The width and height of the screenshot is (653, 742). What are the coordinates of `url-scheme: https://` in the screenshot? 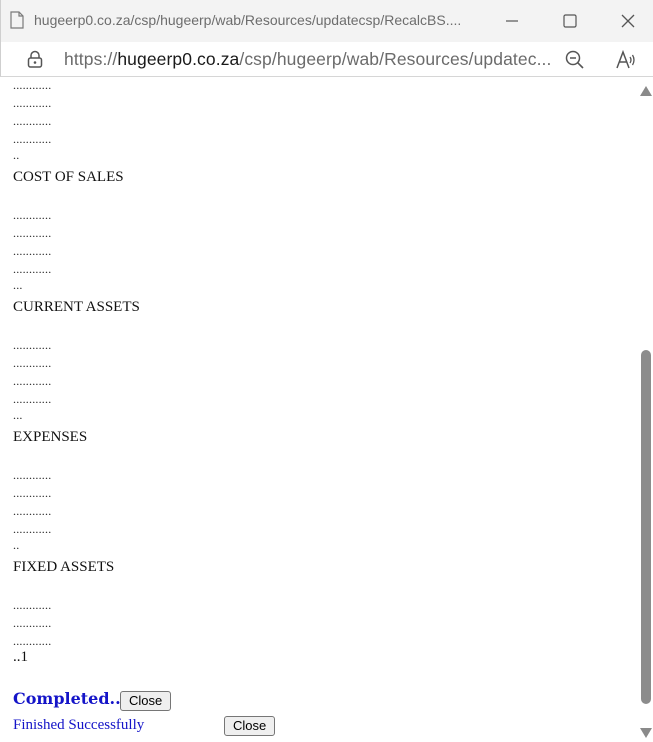 It's located at (91, 59).